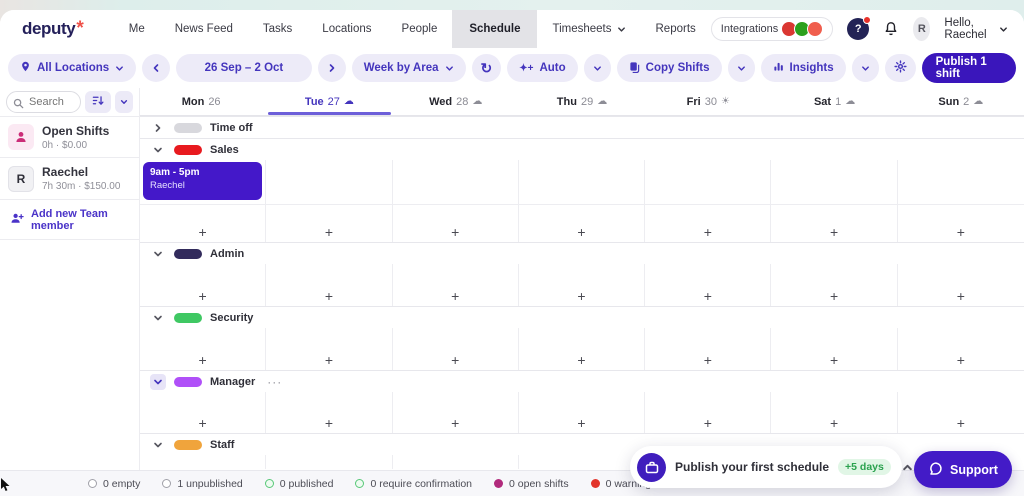  Describe the element at coordinates (331, 68) in the screenshot. I see `next-week-button` at that location.